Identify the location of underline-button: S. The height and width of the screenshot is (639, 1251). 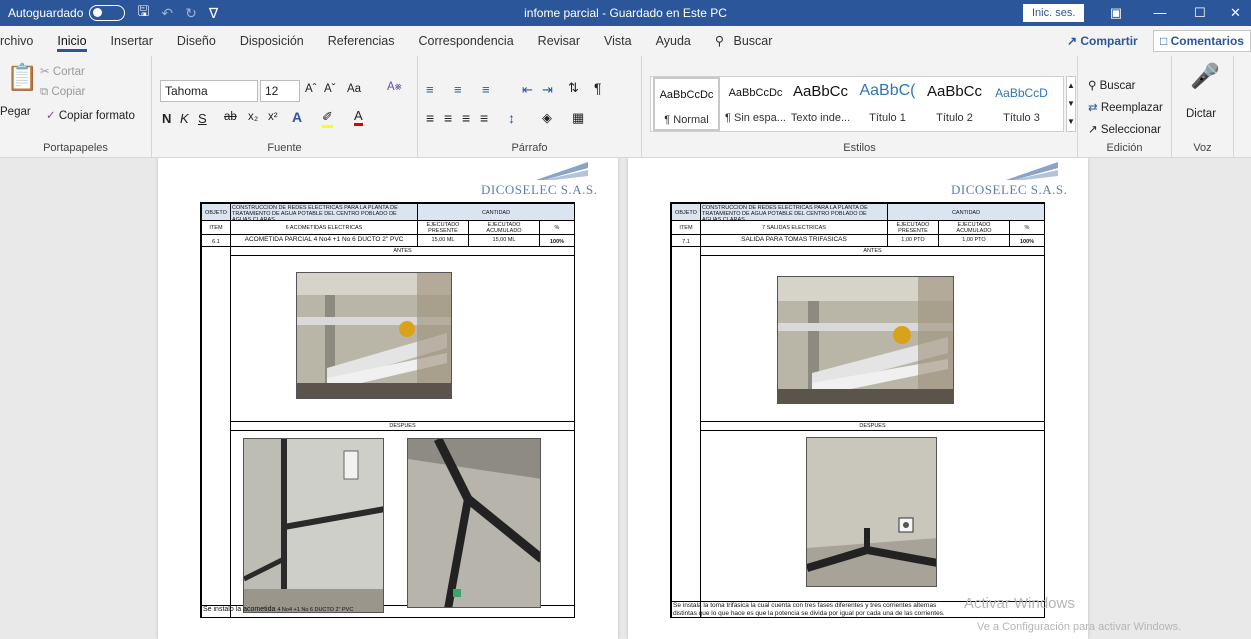
(202, 118).